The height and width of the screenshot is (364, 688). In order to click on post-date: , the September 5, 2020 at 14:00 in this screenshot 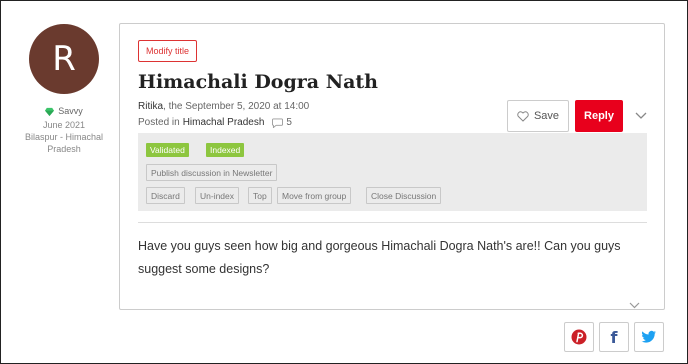, I will do `click(236, 106)`.